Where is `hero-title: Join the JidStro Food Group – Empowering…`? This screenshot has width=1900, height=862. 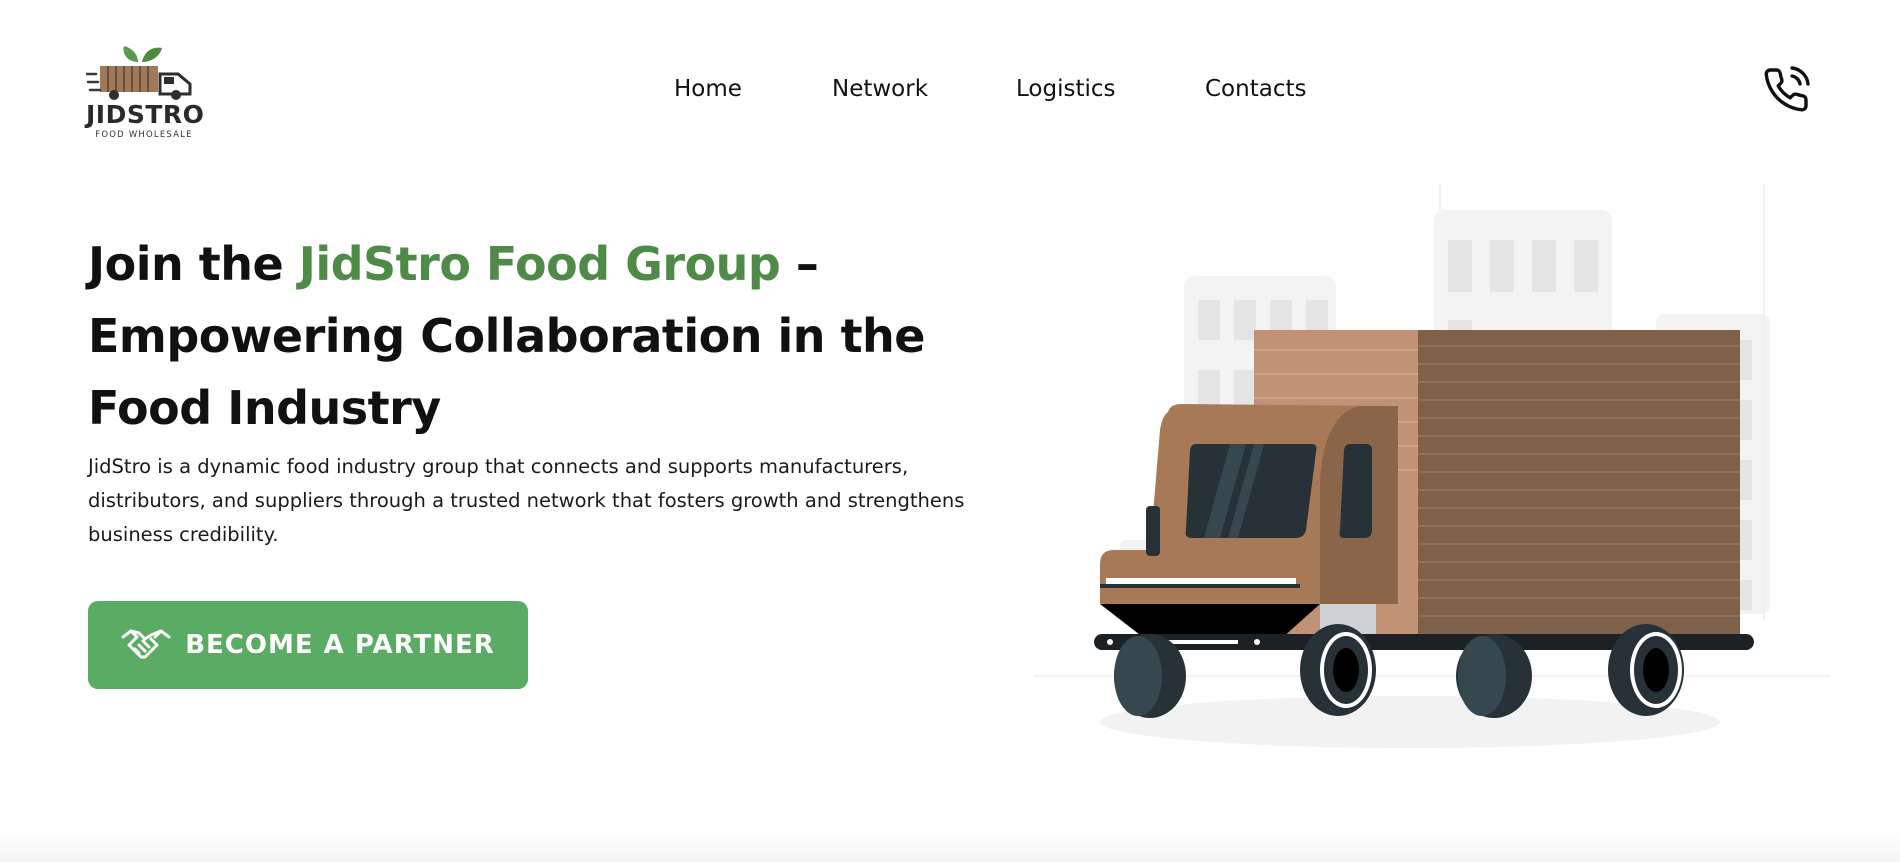 hero-title: Join the JidStro Food Group – Empowering… is located at coordinates (538, 336).